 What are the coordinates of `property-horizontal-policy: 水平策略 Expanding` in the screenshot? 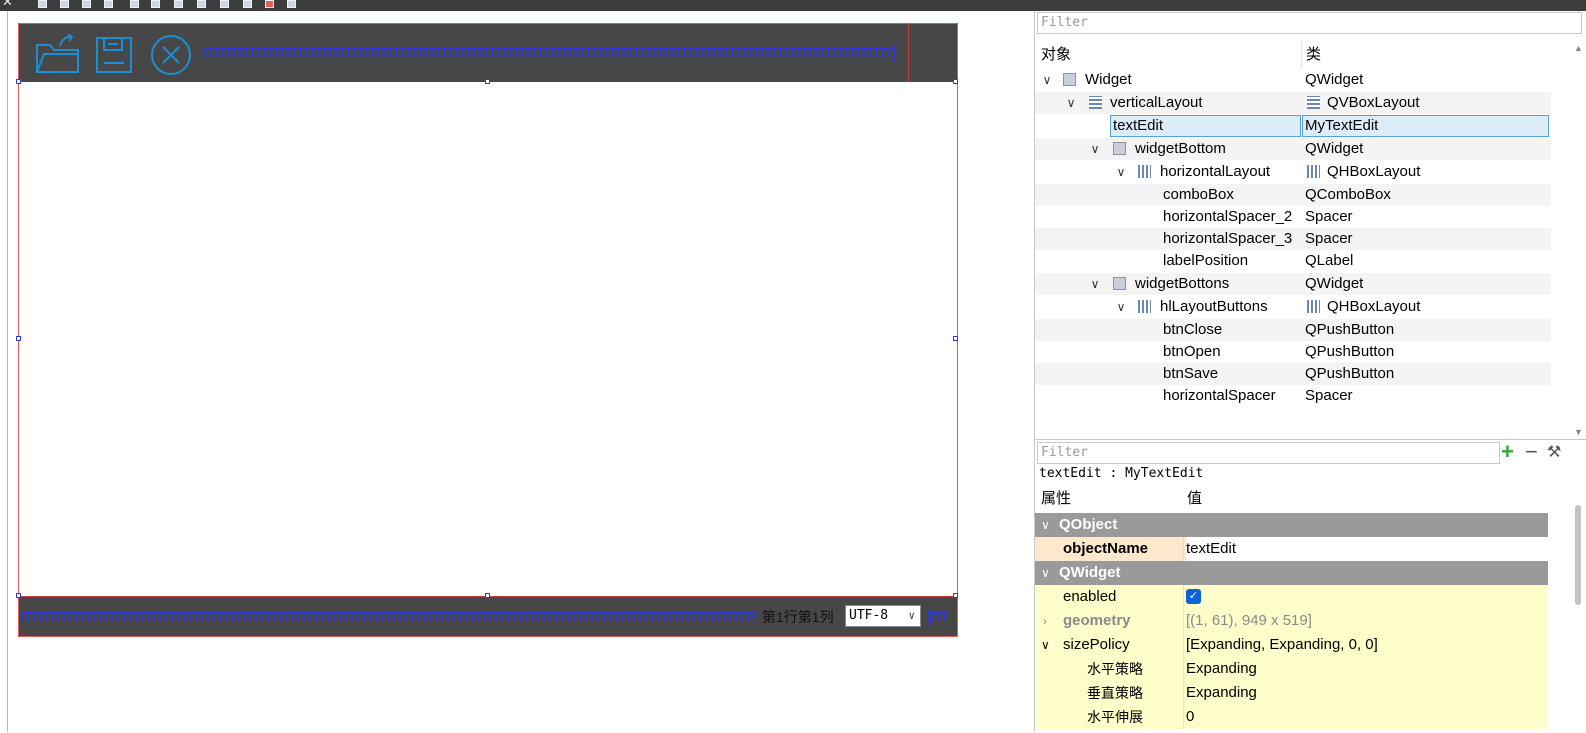 It's located at (1291, 669).